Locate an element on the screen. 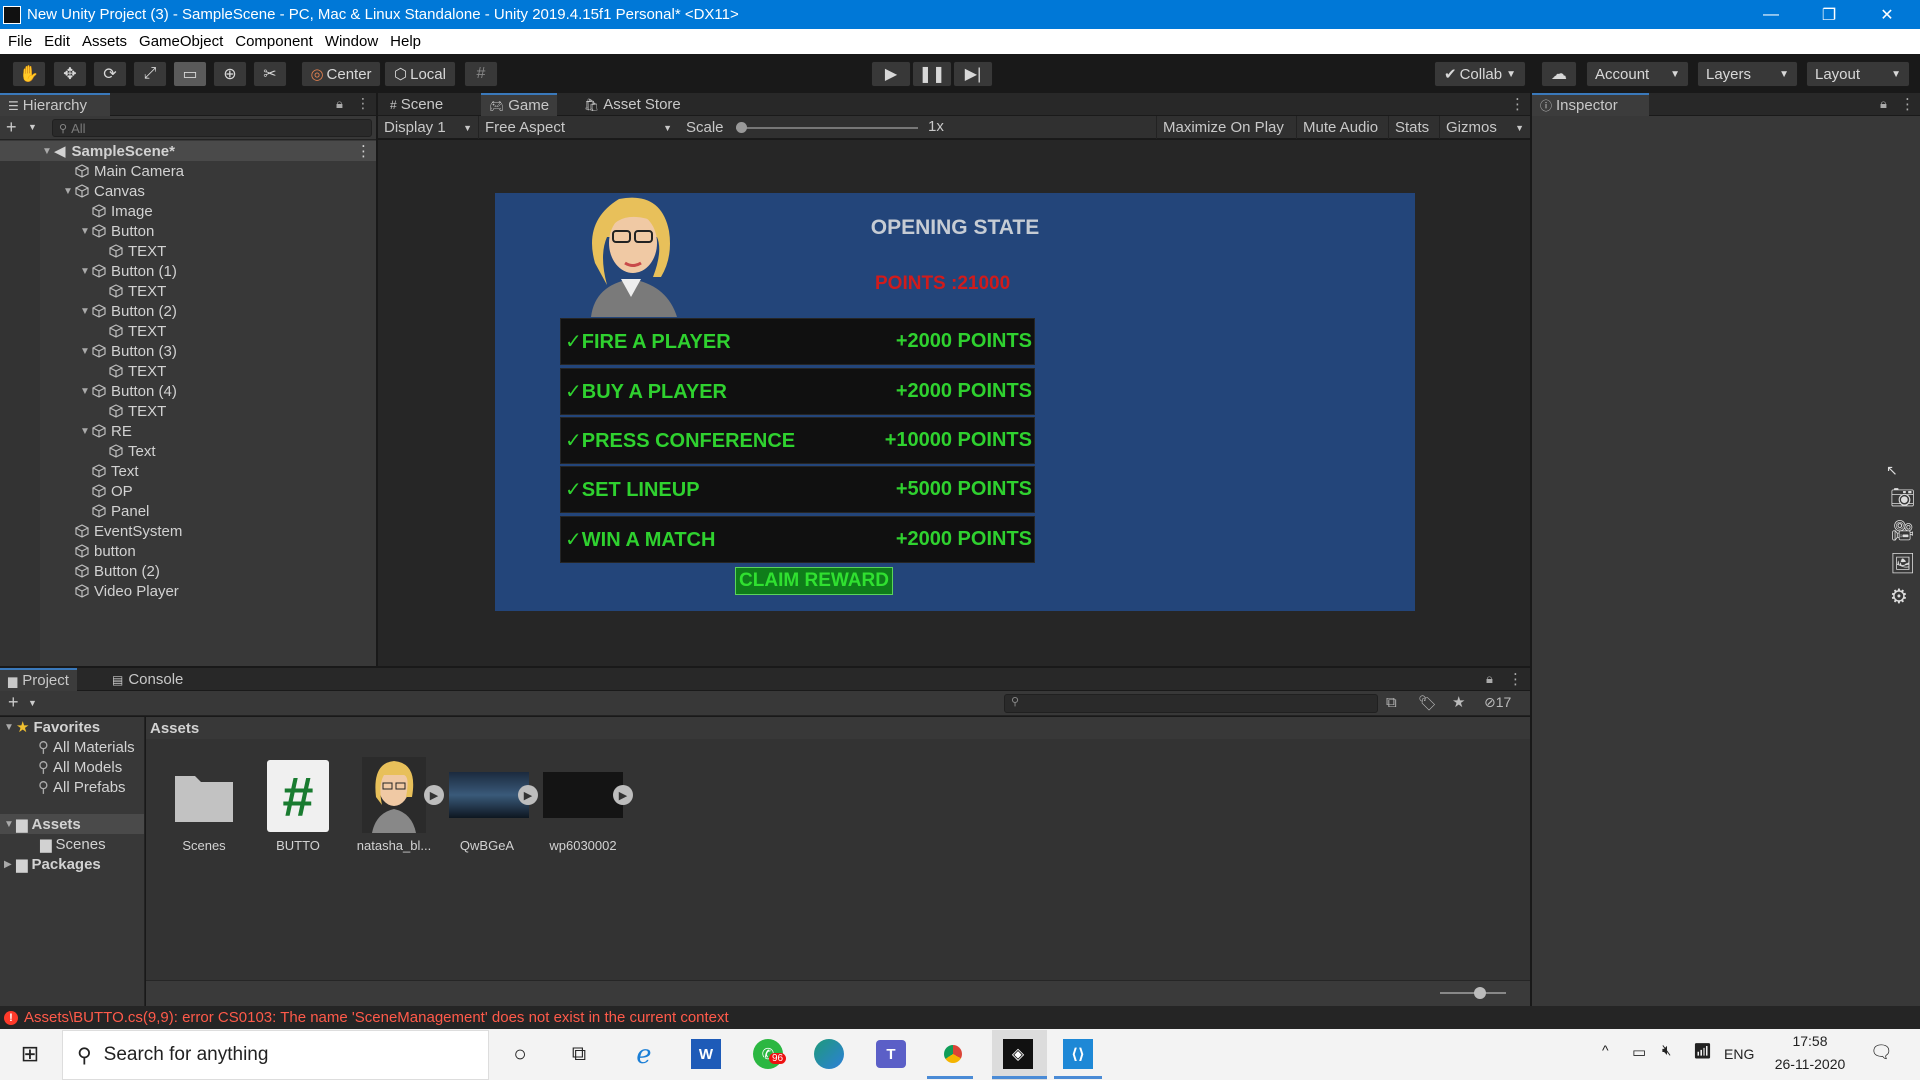  asset-label: BUTTO is located at coordinates (298, 845).